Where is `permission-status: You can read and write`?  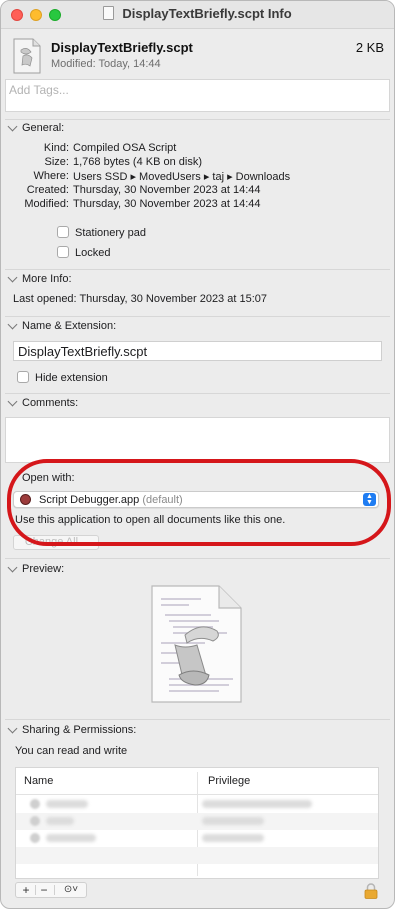
permission-status: You can read and write is located at coordinates (71, 751).